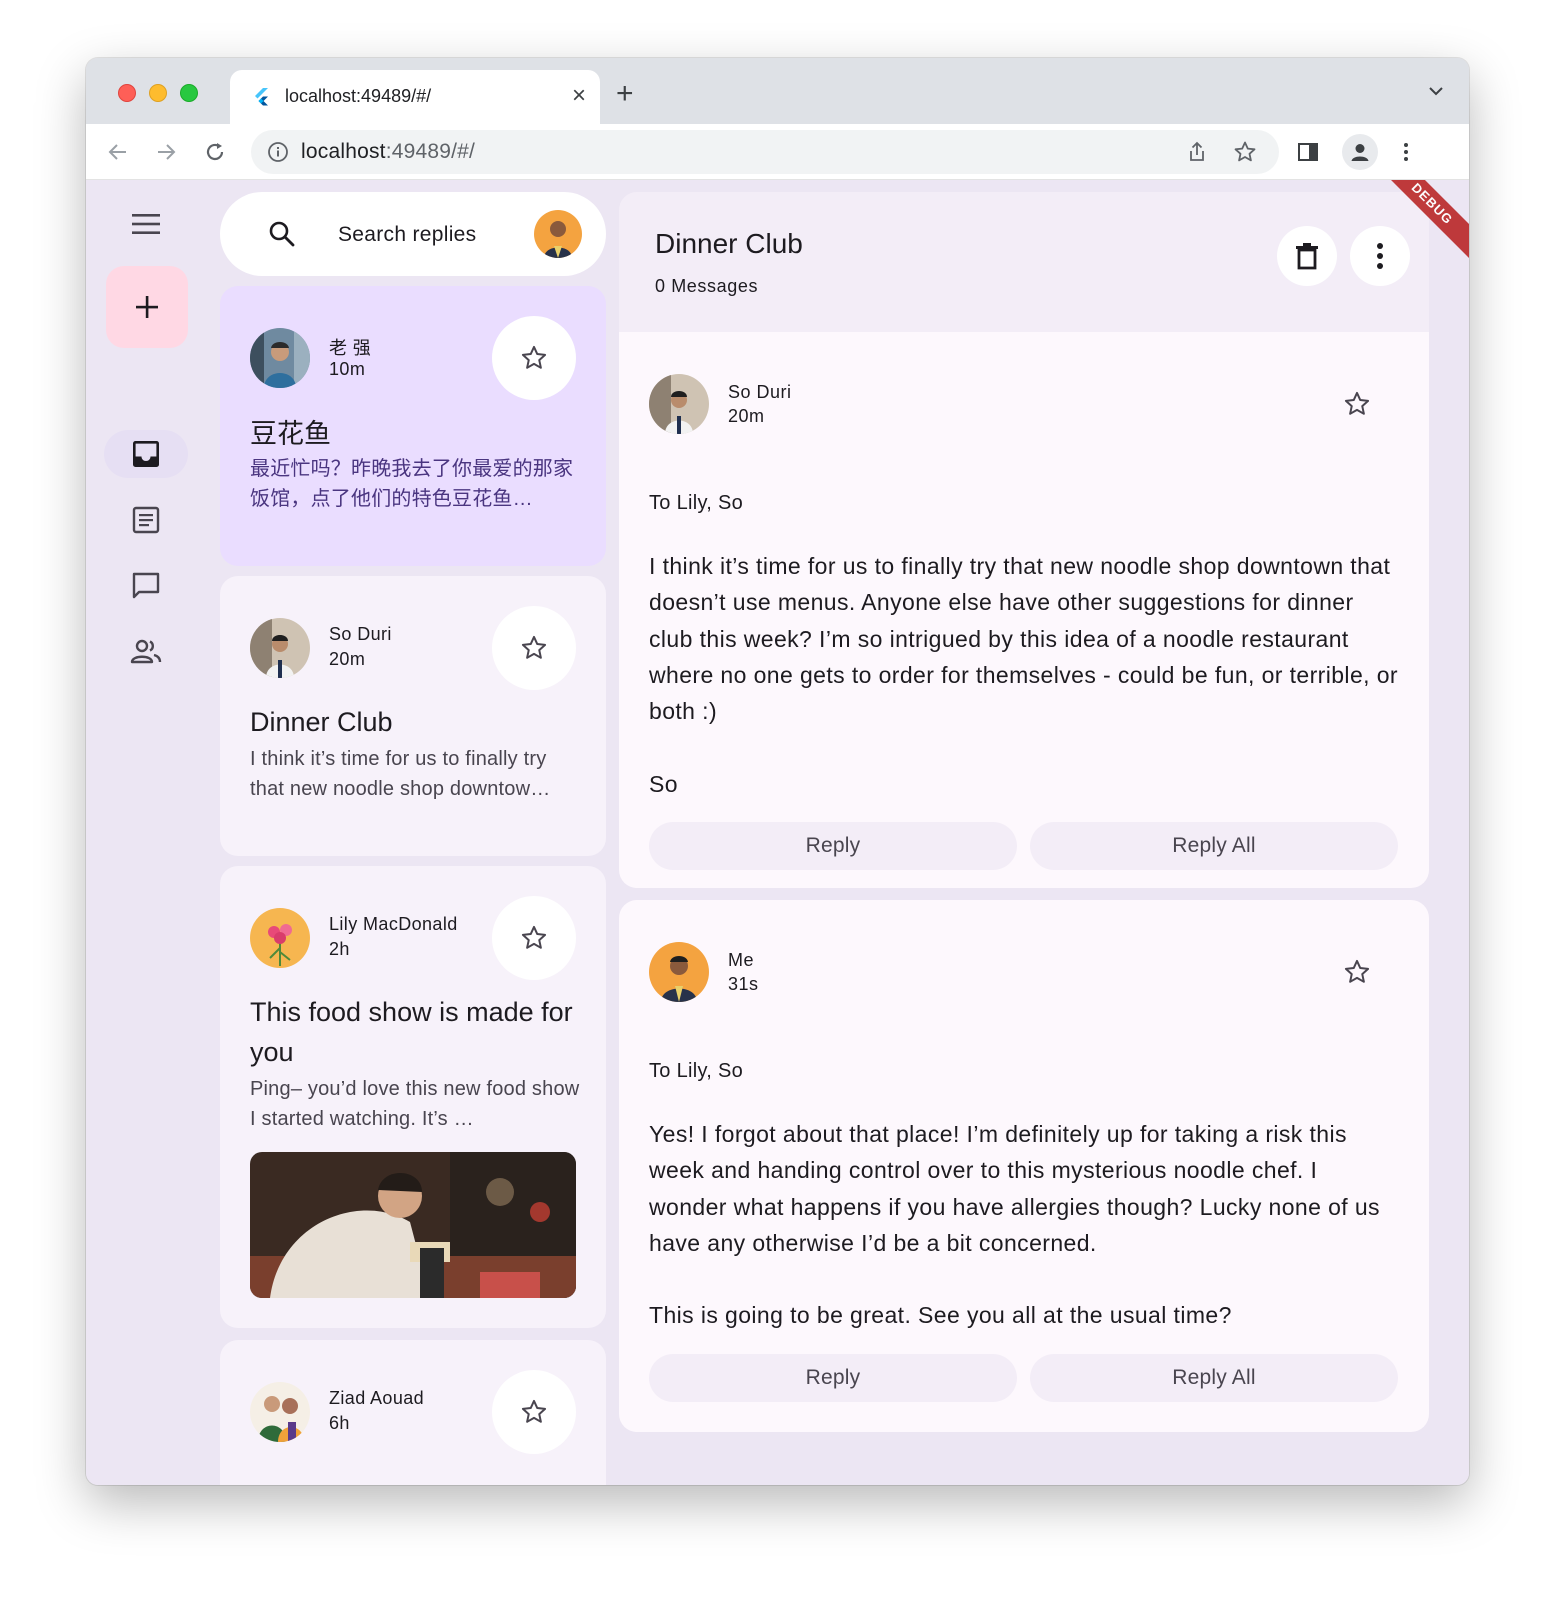  I want to click on url-text: localhost:49489/#/, so click(388, 151).